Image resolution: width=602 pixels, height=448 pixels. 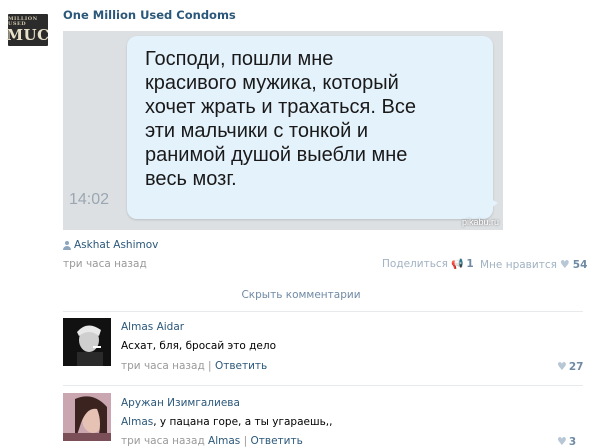 I want to click on share-count: 1, so click(x=470, y=264).